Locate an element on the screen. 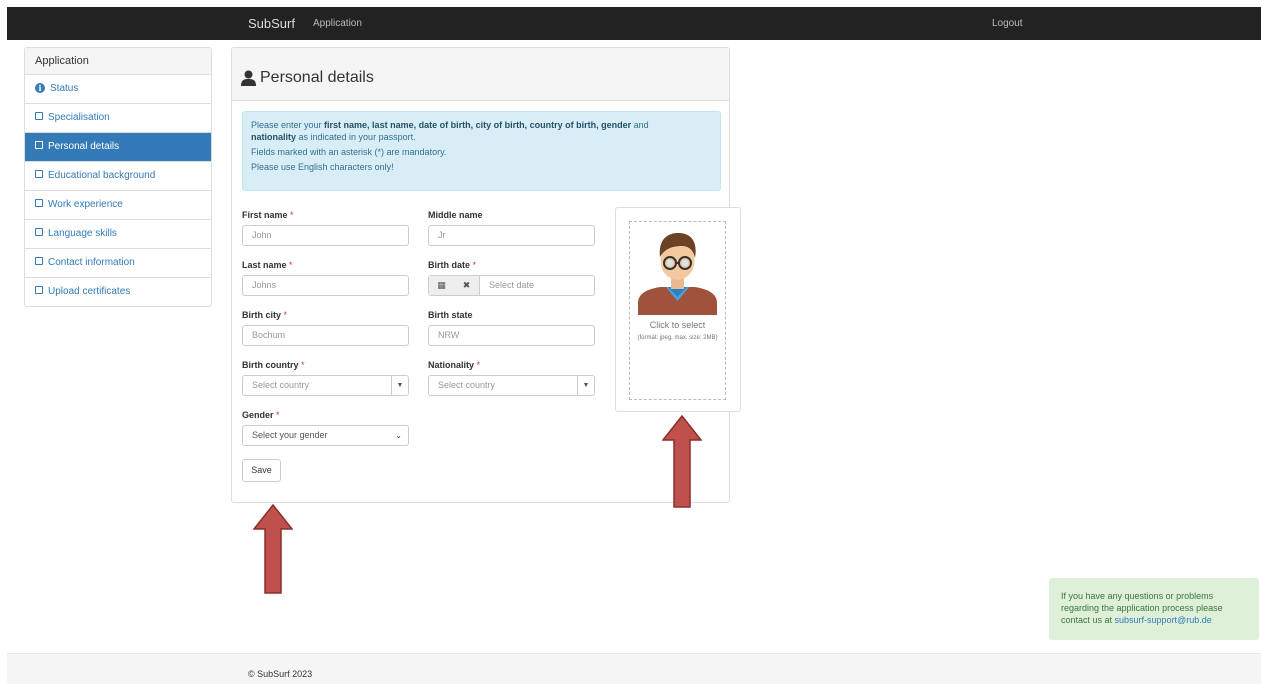 This screenshot has width=1261, height=684. nationality-label: Nationality * is located at coordinates (454, 365).